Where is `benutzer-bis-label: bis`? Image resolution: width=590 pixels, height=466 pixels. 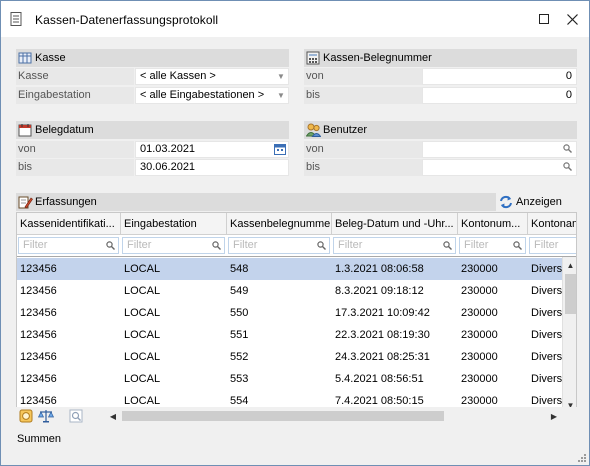
benutzer-bis-label: bis is located at coordinates (363, 167).